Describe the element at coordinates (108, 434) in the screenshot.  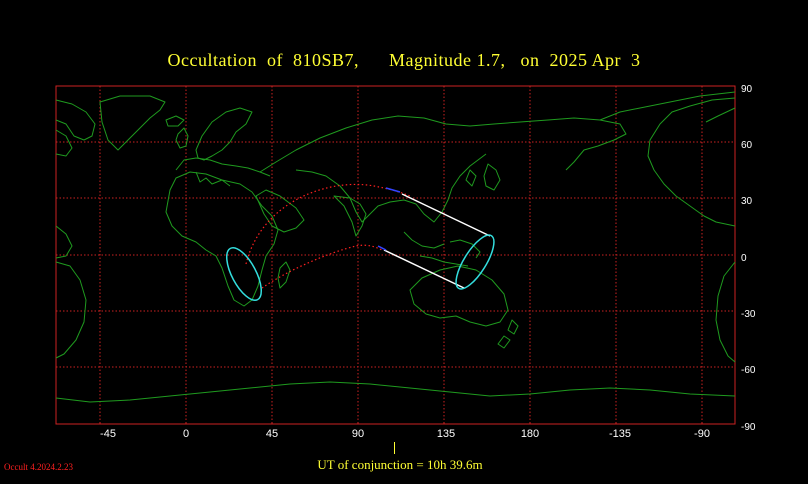
I see `x-tick-label: -45` at that location.